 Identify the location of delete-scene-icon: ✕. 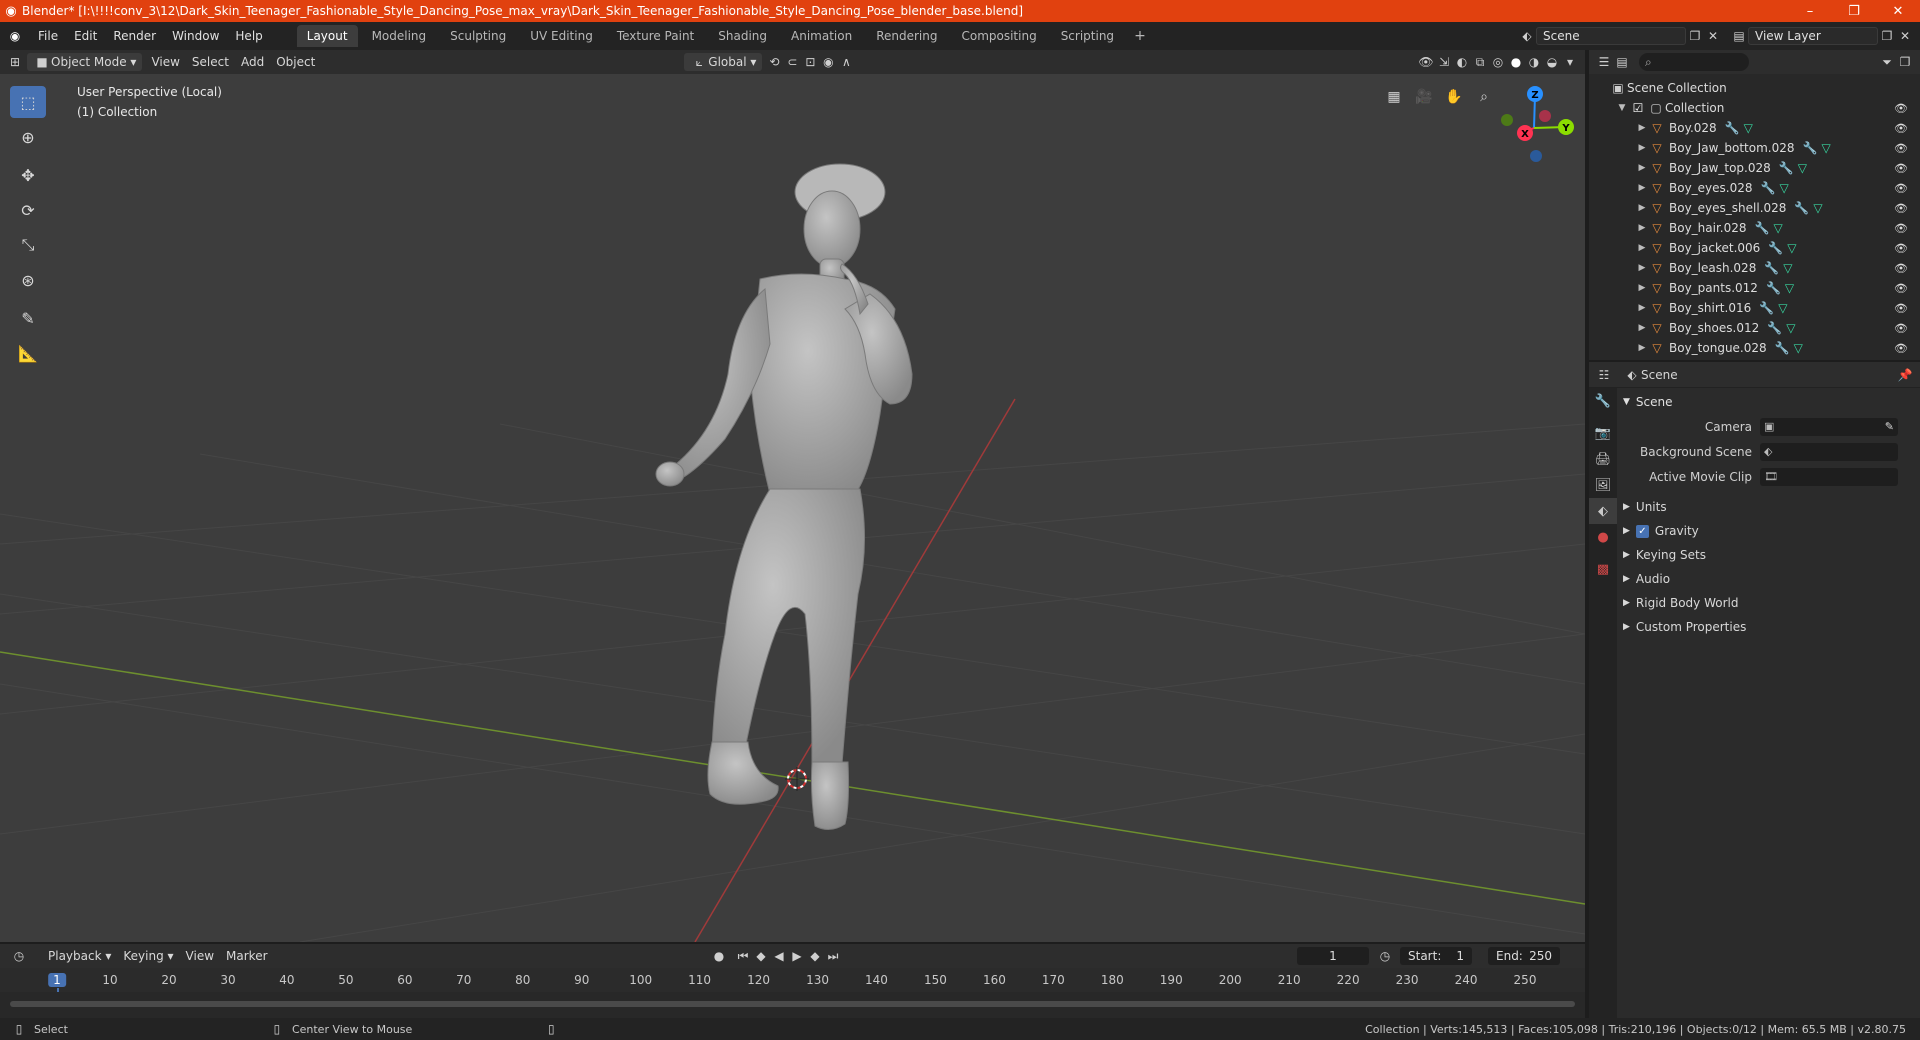
(1713, 36).